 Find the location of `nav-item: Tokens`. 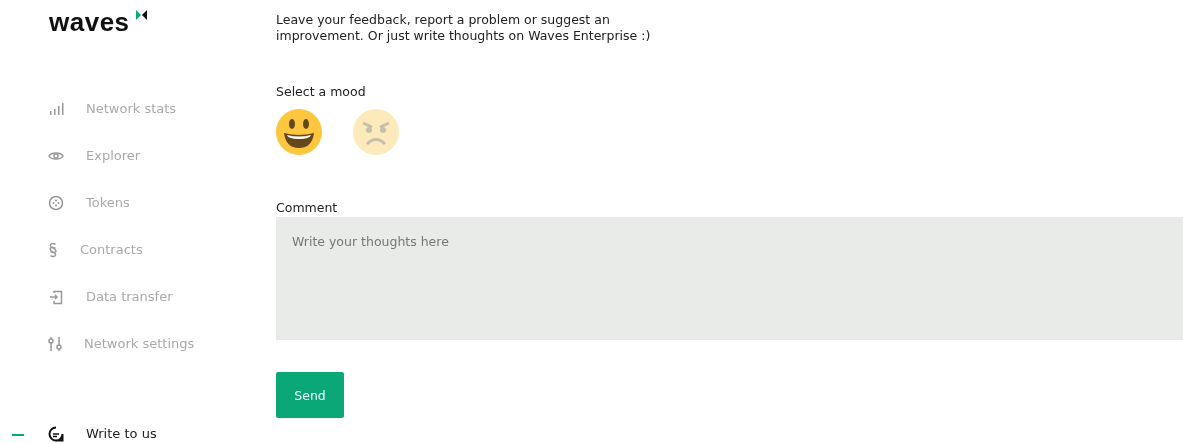

nav-item: Tokens is located at coordinates (138, 202).